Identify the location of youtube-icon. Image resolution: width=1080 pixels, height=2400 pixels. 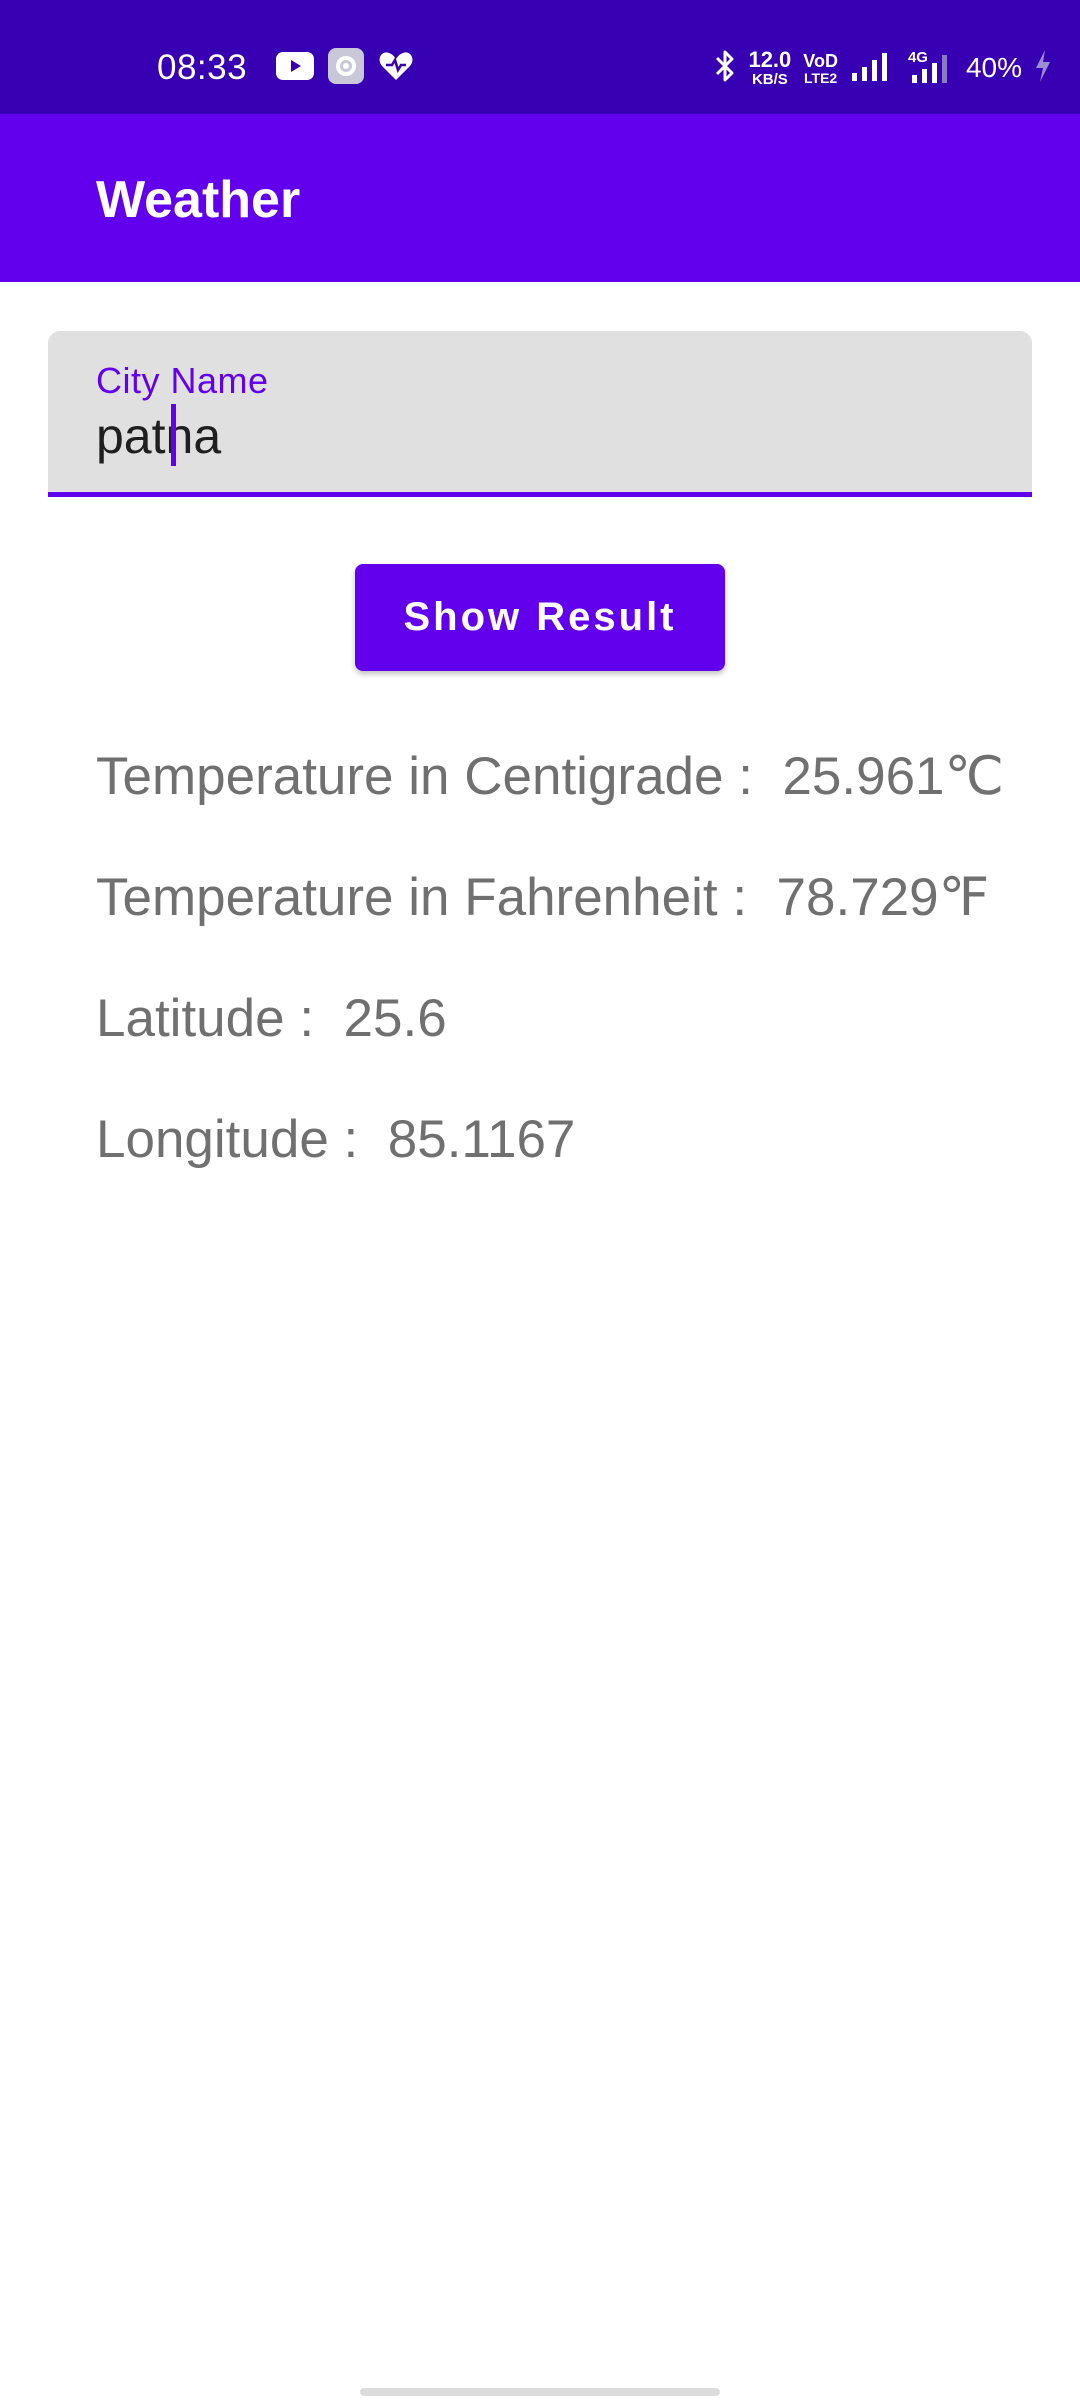
(295, 68).